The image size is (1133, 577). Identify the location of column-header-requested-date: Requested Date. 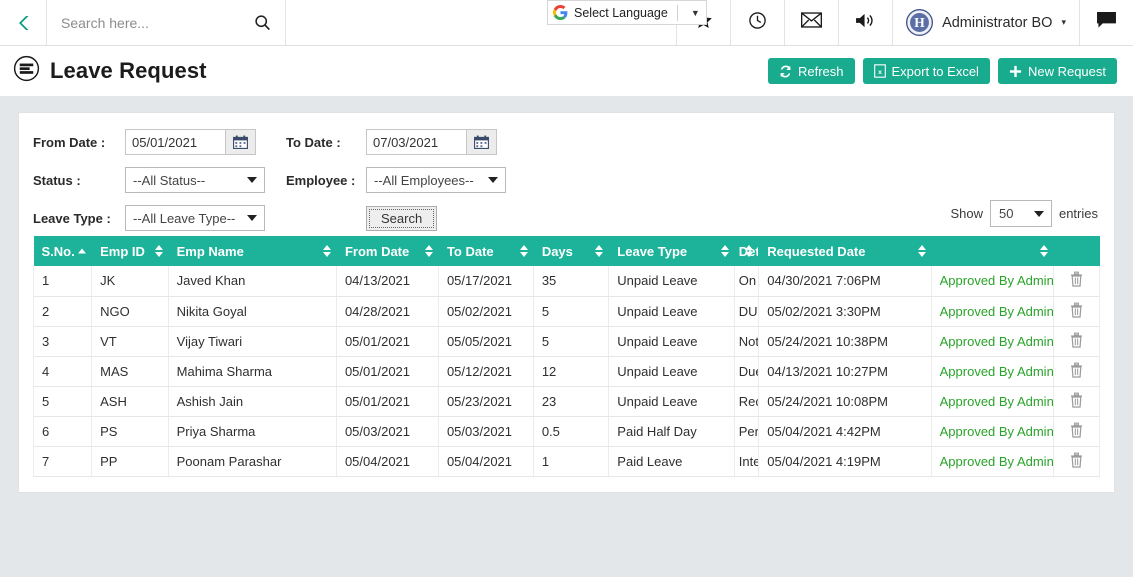
(845, 251).